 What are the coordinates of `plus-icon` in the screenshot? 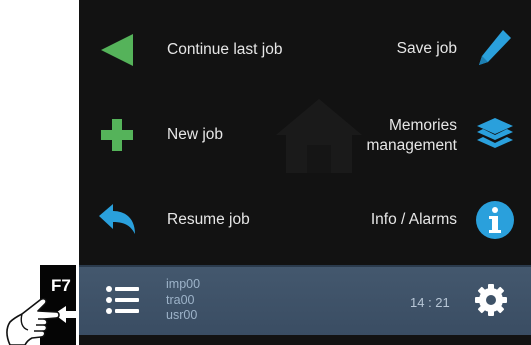 It's located at (117, 135).